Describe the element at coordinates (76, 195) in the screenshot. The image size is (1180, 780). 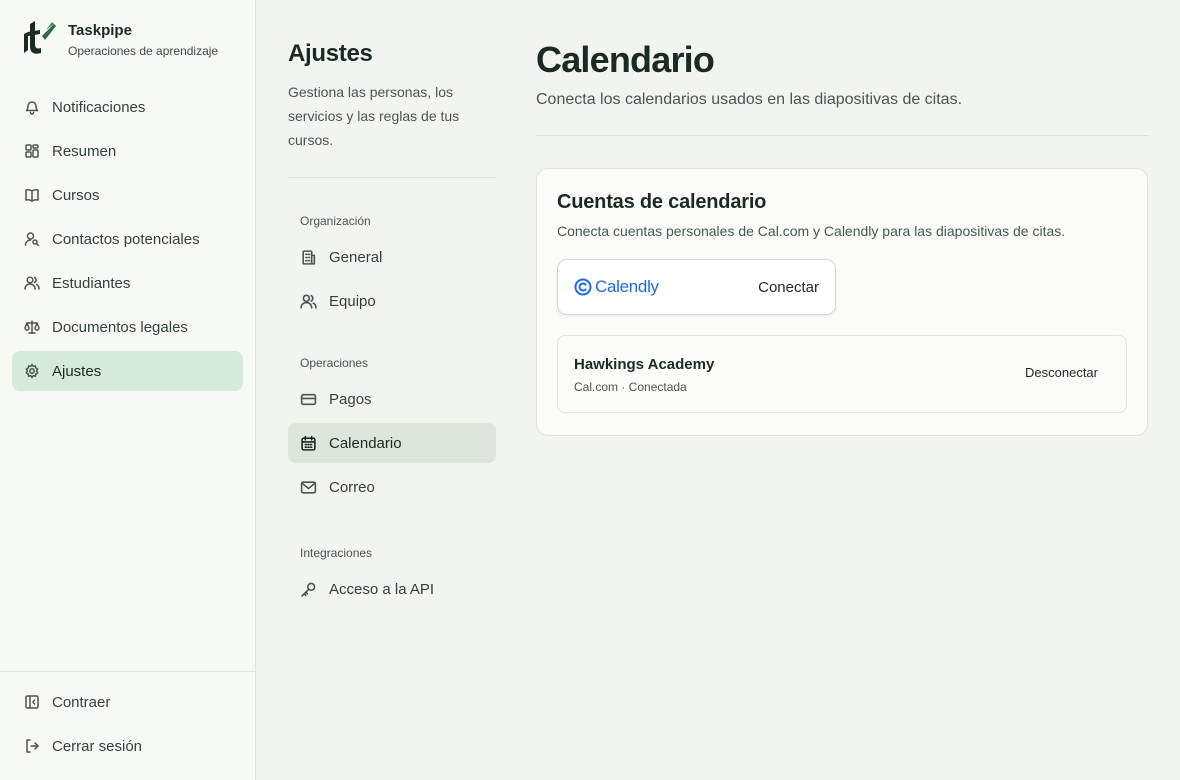
I see `sidebar-item-label: Cursos` at that location.